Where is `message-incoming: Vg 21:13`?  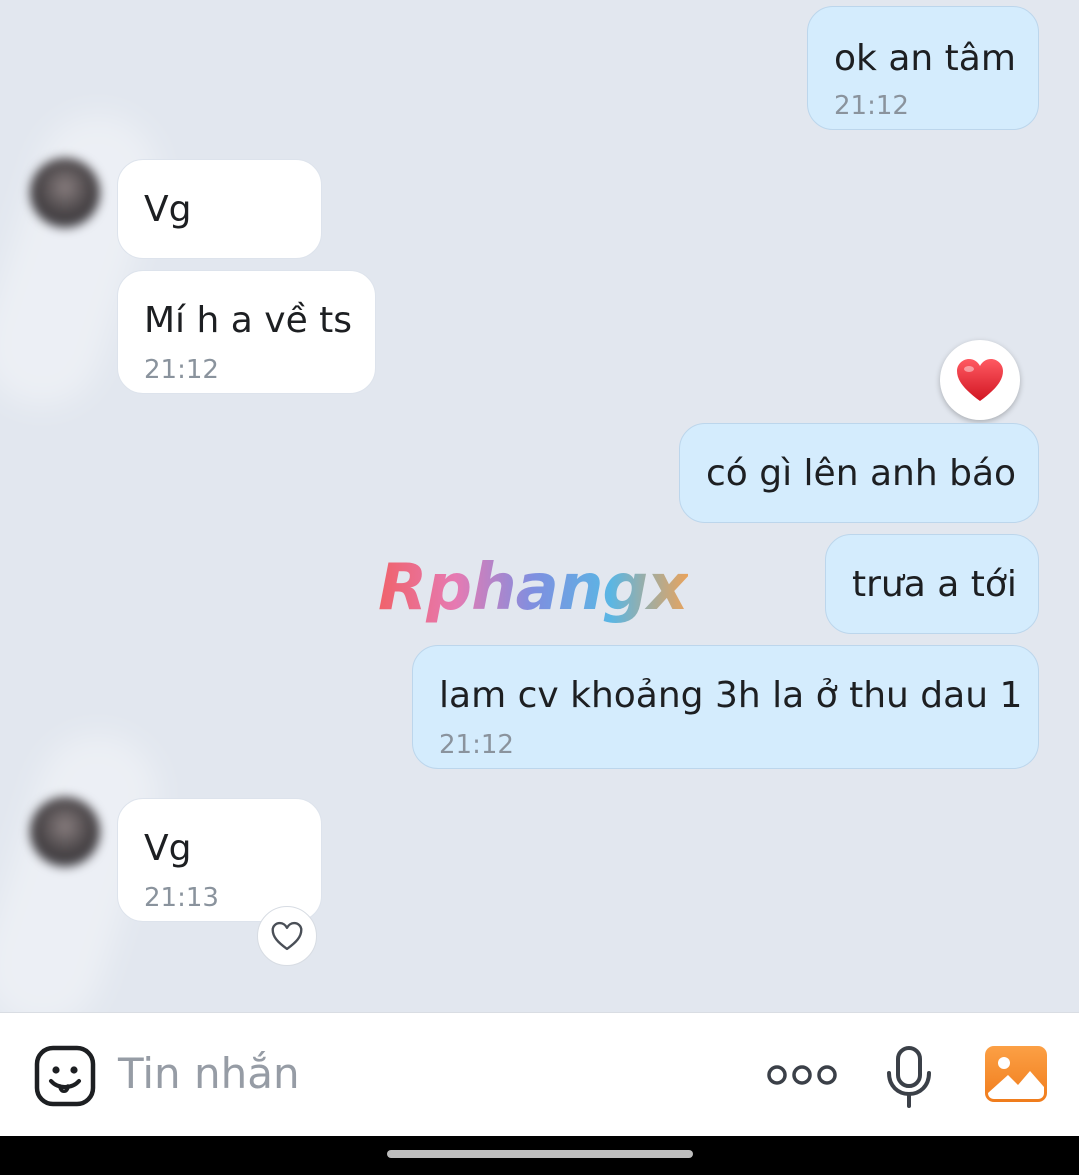
message-incoming: Vg 21:13 is located at coordinates (219, 860).